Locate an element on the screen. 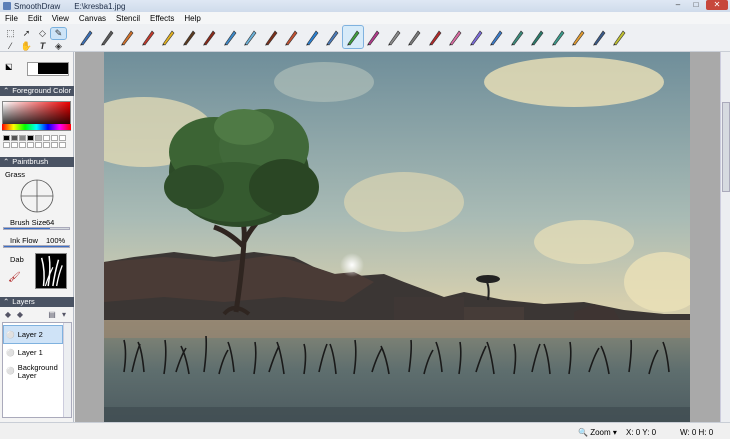  sharpen-icon is located at coordinates (599, 37).